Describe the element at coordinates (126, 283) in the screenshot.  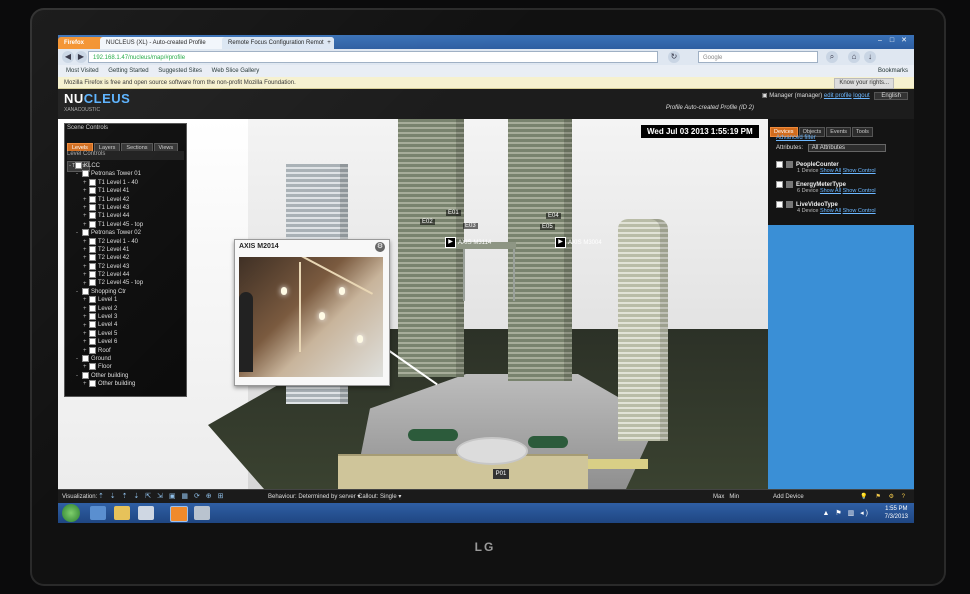
I see `tree-item: + T2 Level 45 - top` at that location.